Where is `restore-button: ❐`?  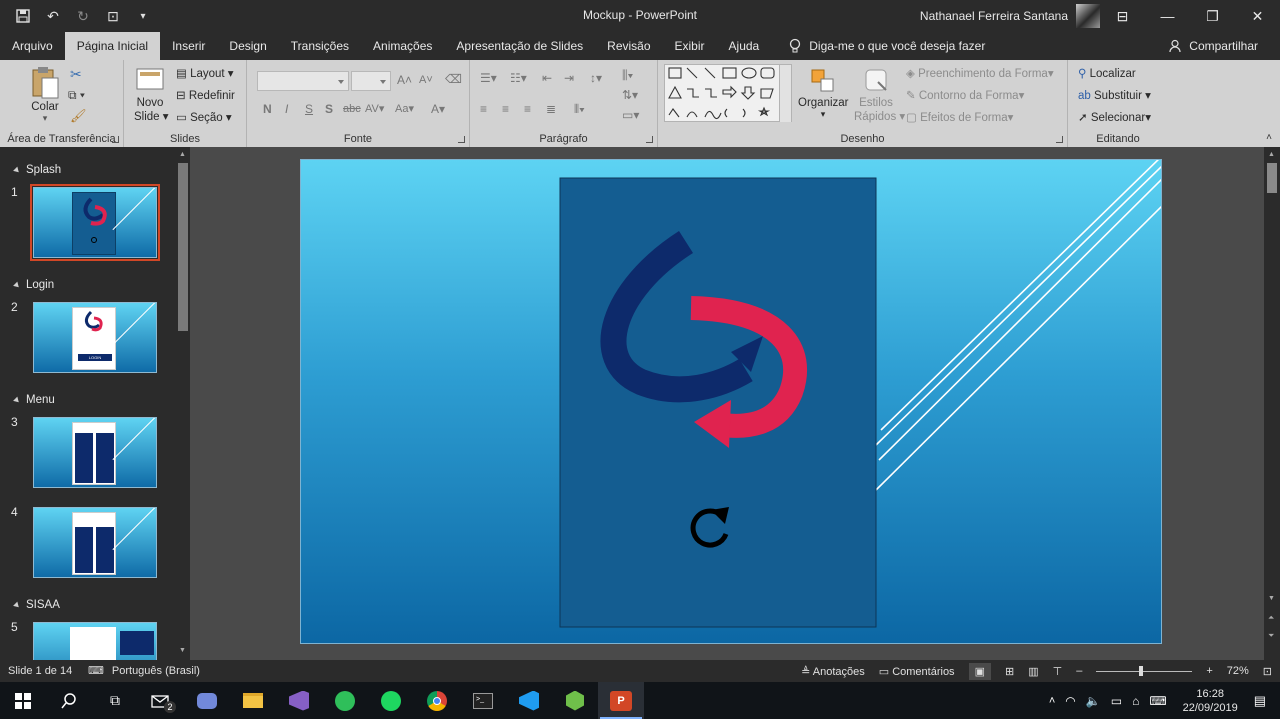 restore-button: ❐ is located at coordinates (1212, 16).